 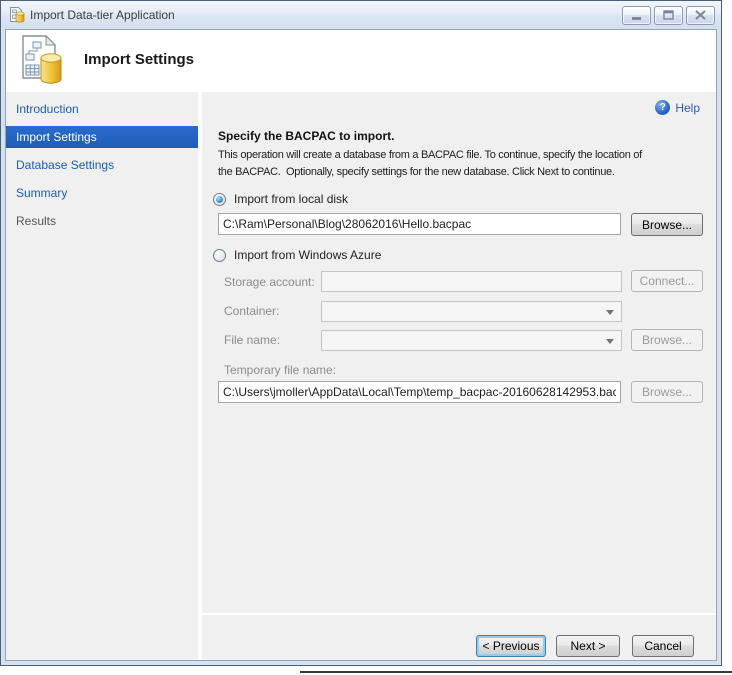 What do you see at coordinates (663, 107) in the screenshot?
I see `help-icon: ?` at bounding box center [663, 107].